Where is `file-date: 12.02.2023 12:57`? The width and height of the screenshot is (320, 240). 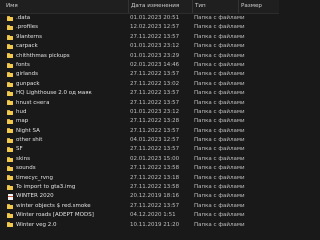
file-date: 12.02.2023 12:57 is located at coordinates (155, 27).